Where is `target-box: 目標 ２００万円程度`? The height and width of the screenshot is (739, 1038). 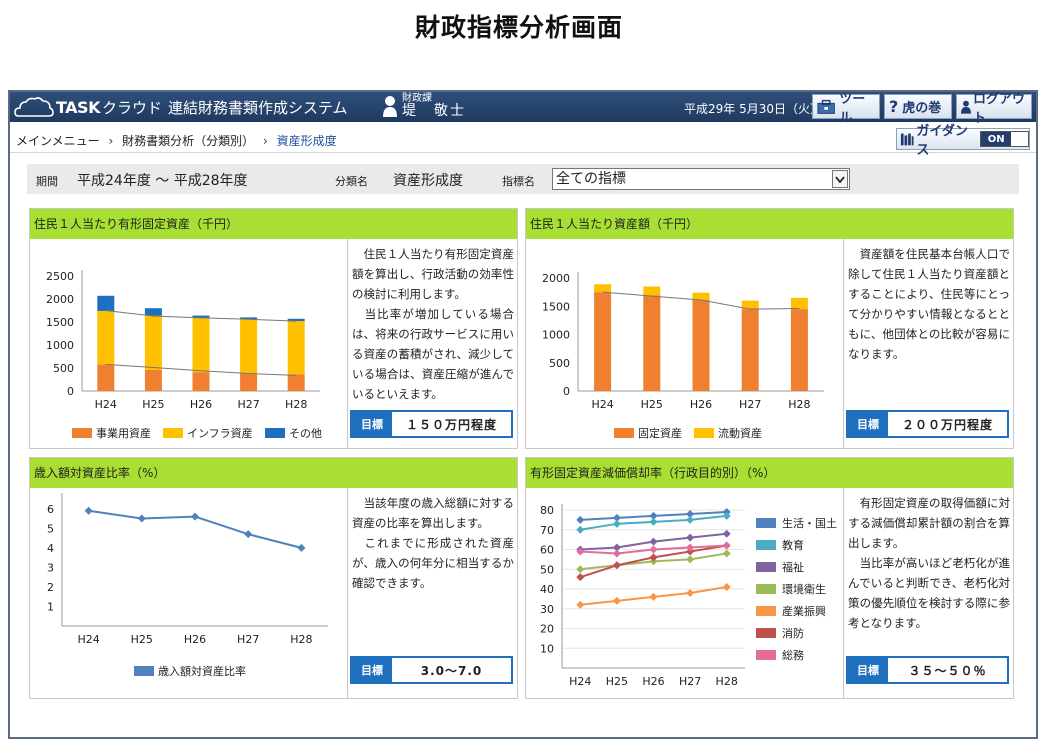
target-box: 目標 ２００万円程度 is located at coordinates (927, 424).